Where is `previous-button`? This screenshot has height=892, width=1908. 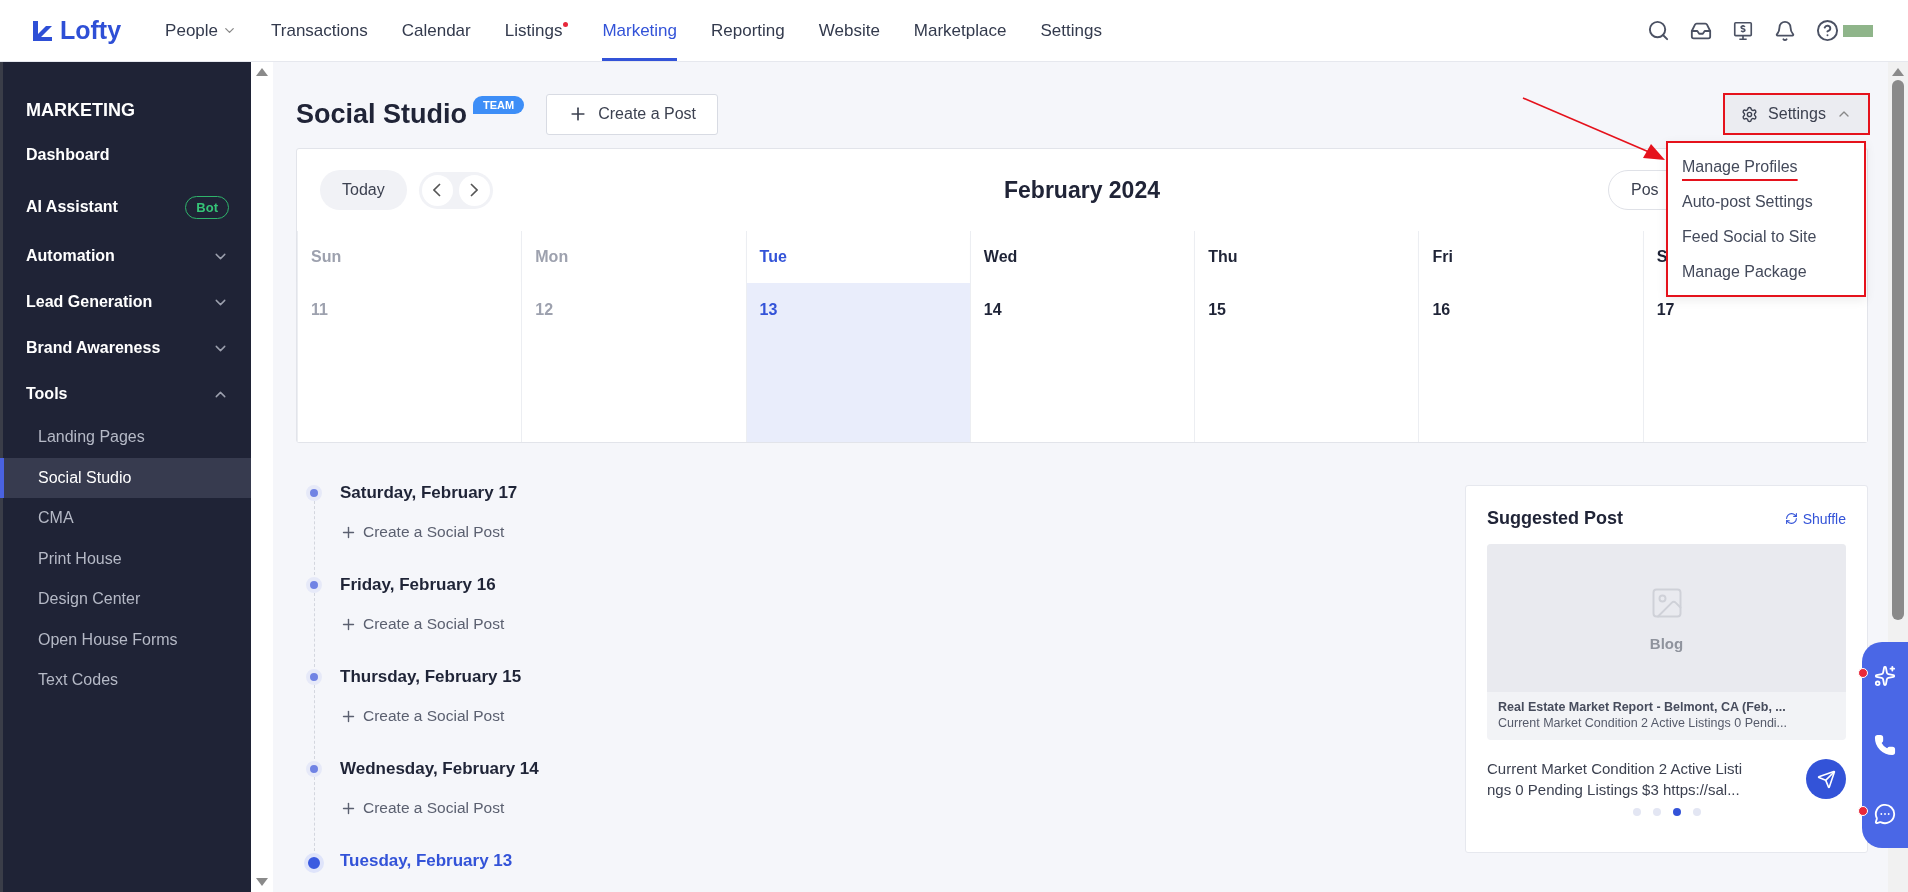
previous-button is located at coordinates (437, 190).